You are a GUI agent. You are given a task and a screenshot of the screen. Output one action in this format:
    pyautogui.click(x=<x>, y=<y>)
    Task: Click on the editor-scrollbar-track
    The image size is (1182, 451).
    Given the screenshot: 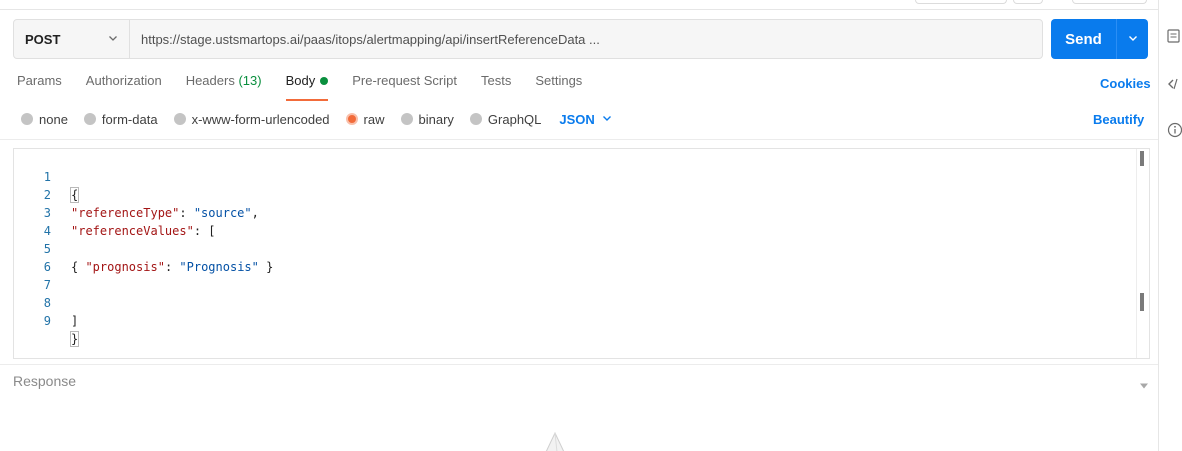 What is the action you would take?
    pyautogui.click(x=1136, y=253)
    